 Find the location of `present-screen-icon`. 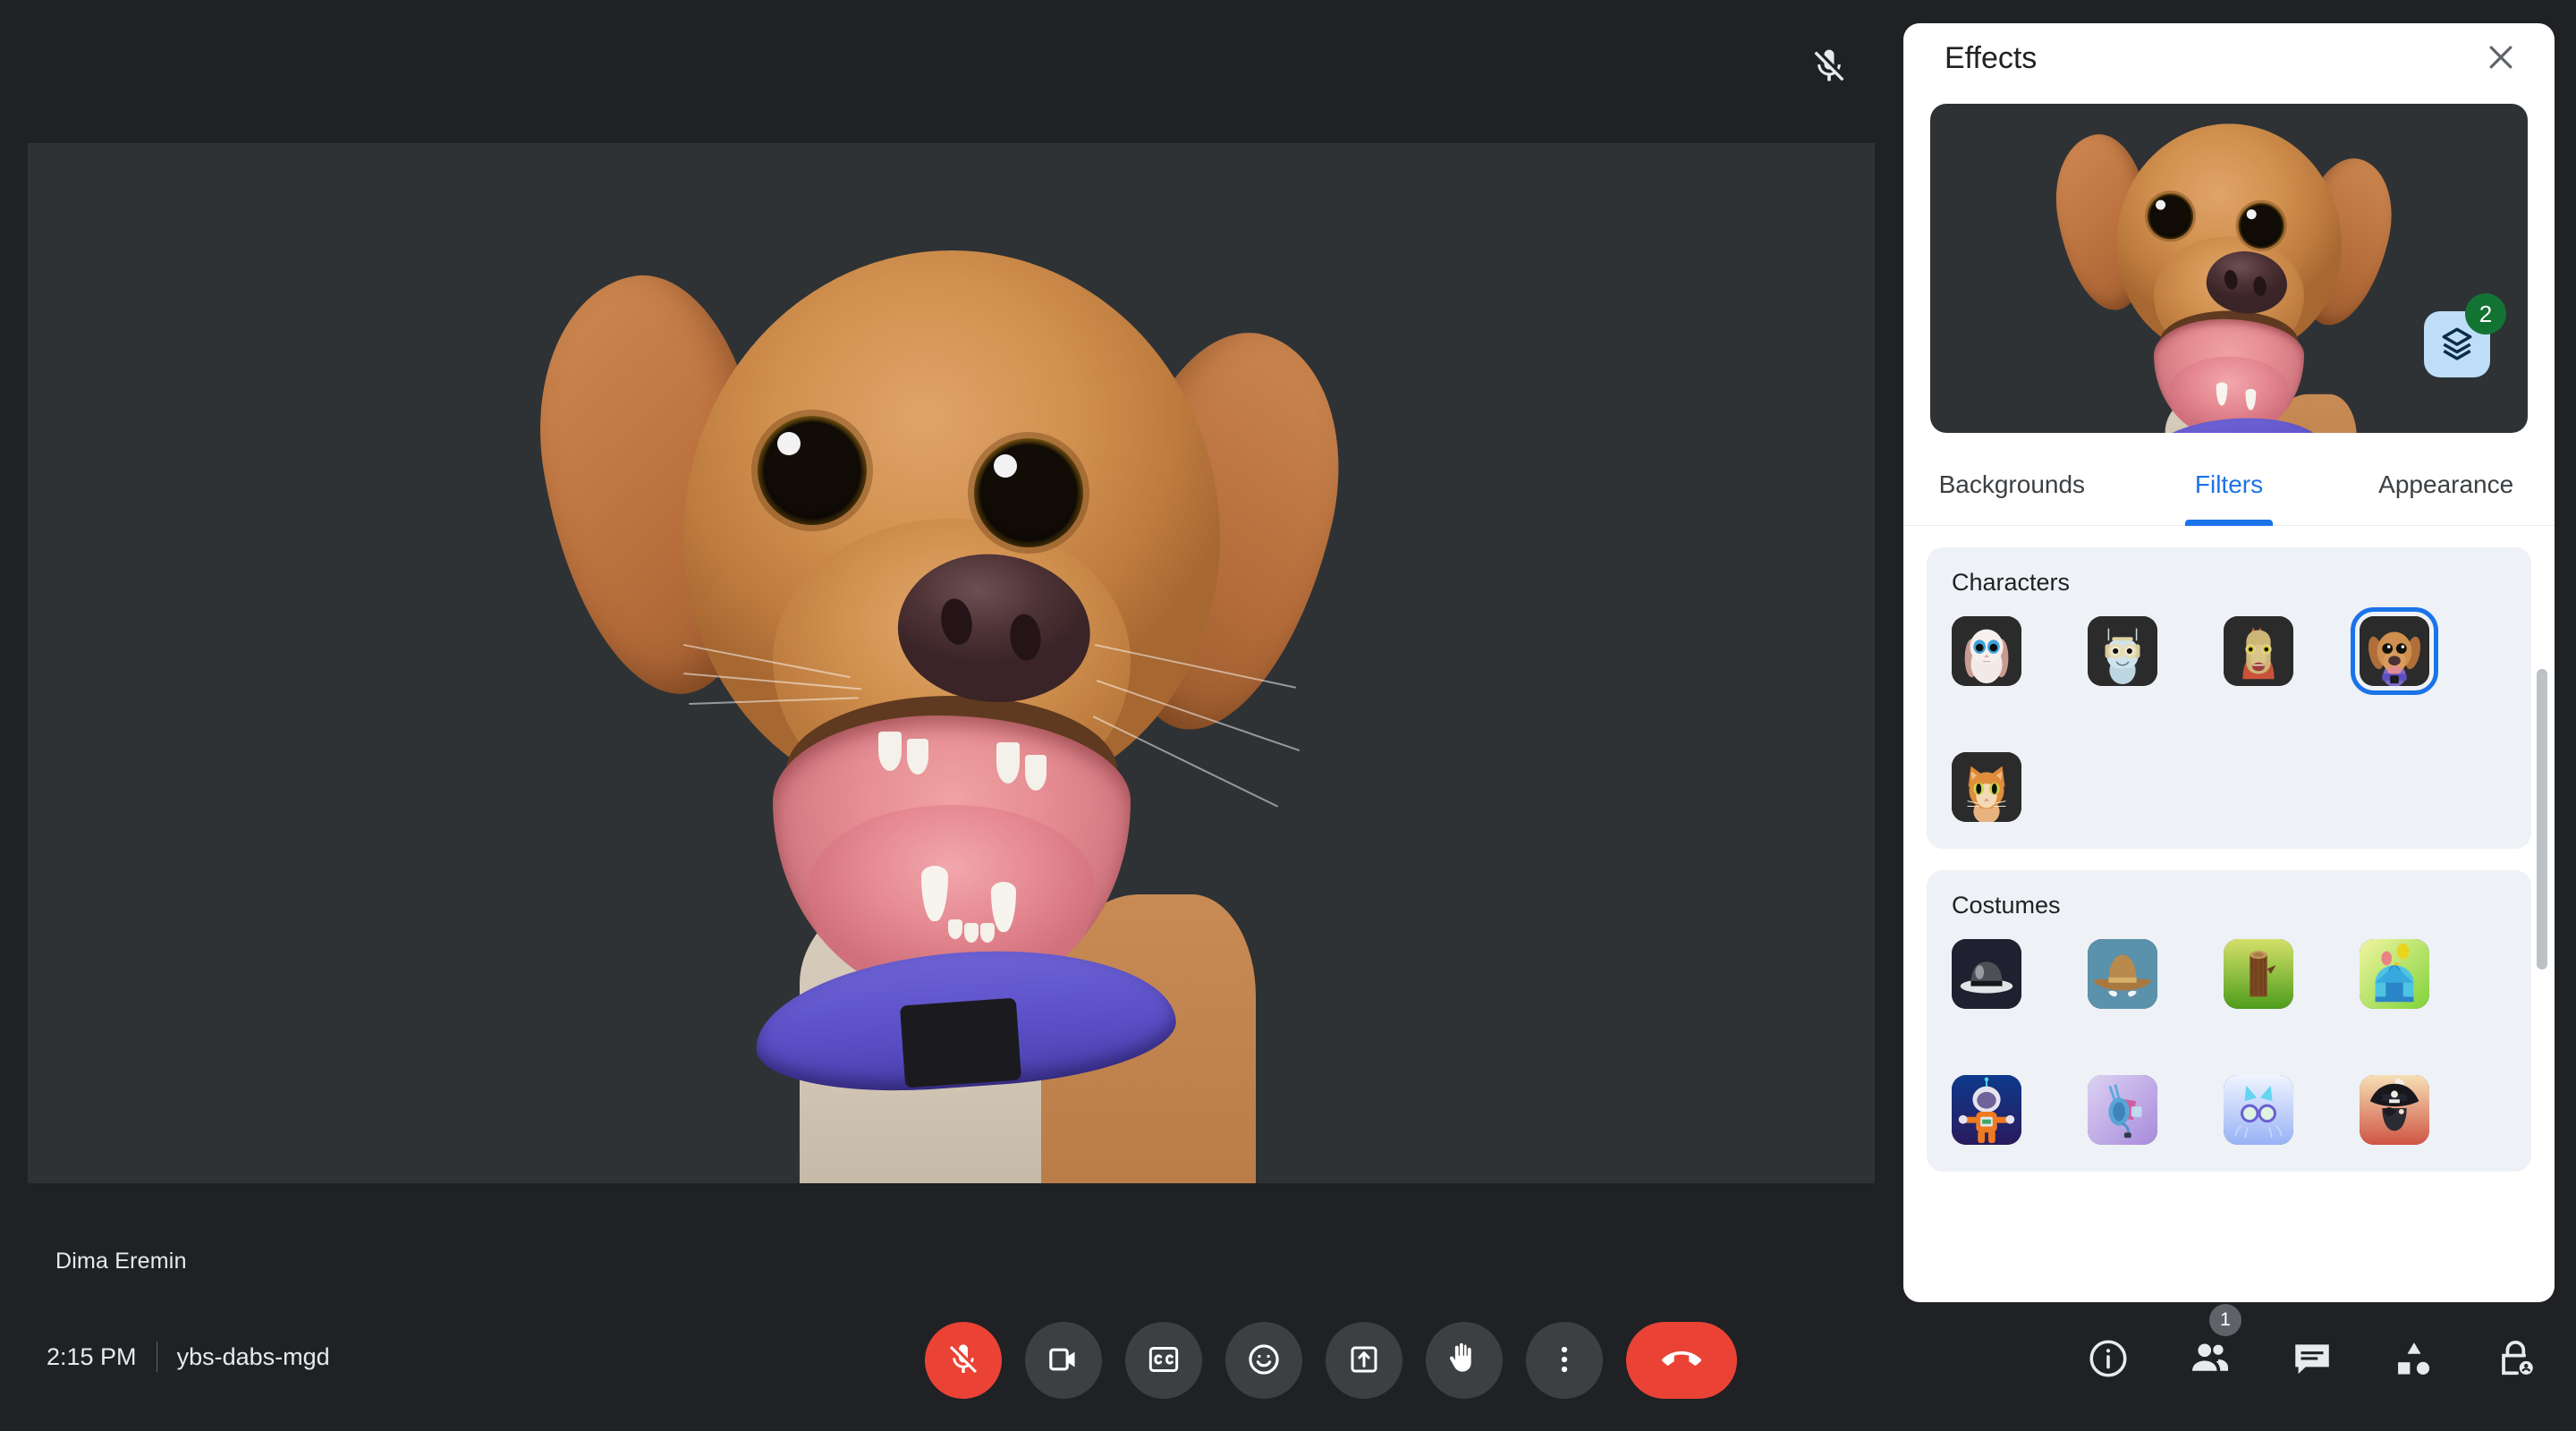

present-screen-icon is located at coordinates (1364, 1361).